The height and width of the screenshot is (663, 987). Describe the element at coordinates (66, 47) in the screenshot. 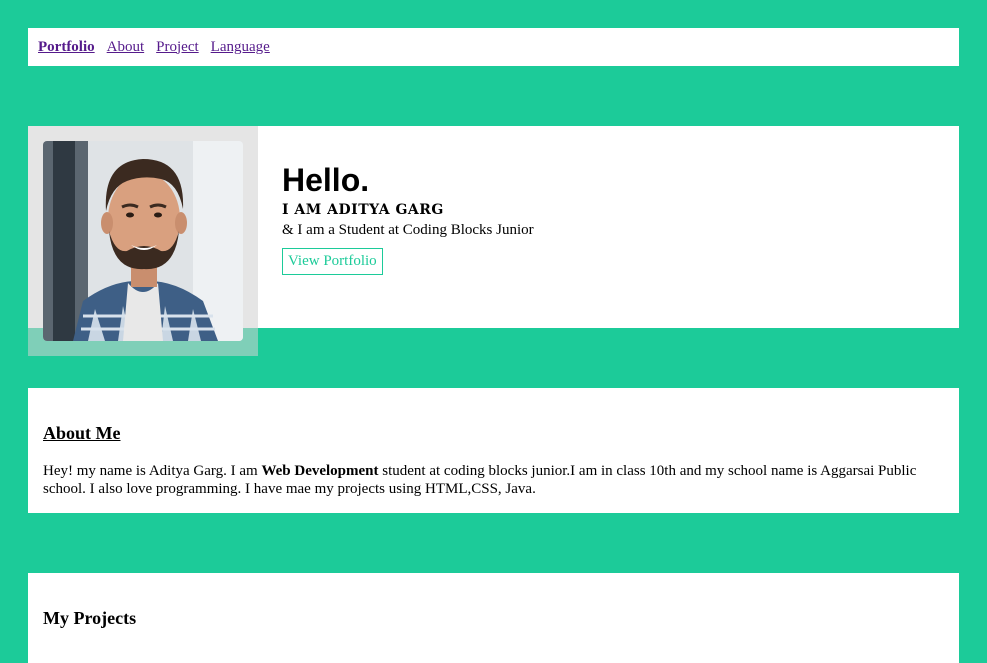

I see `nav-brand-link: Portfolio` at that location.